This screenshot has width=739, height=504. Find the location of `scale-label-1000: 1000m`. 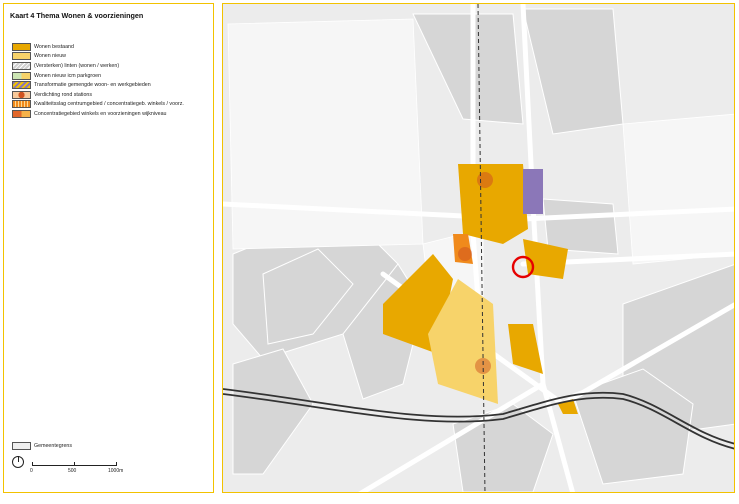

scale-label-1000: 1000m is located at coordinates (116, 471).